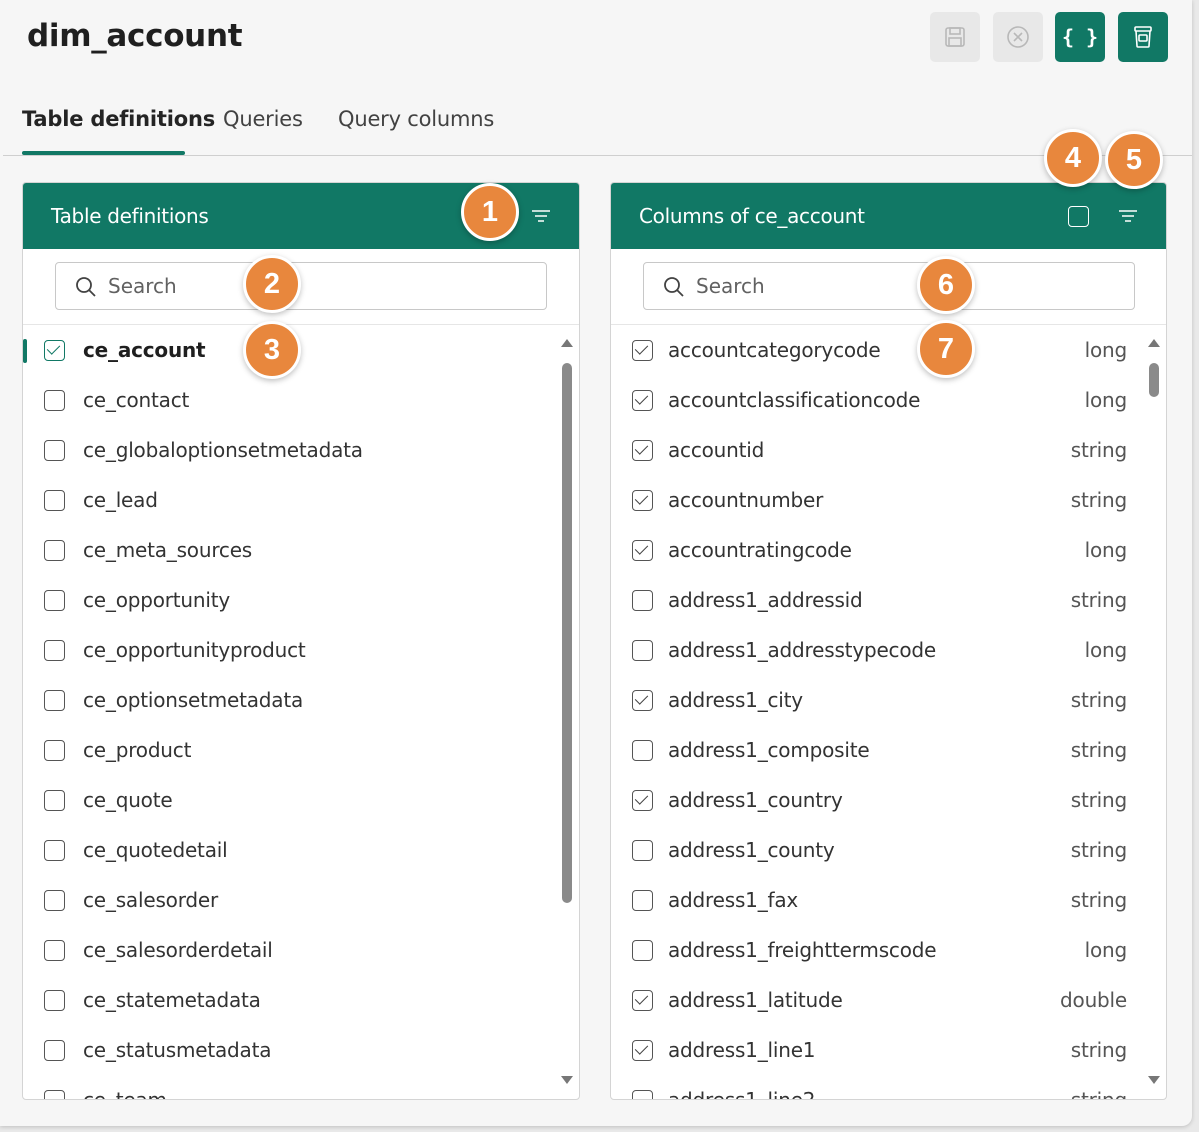 This screenshot has height=1132, width=1199. Describe the element at coordinates (888, 1051) in the screenshot. I see `column-list-item: address1_line1 string` at that location.